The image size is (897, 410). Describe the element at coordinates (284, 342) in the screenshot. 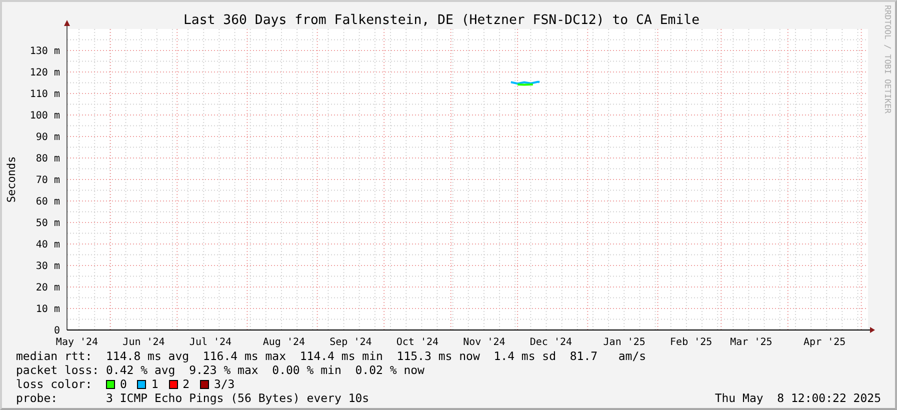

I see `x-tick-label: Aug '24` at that location.